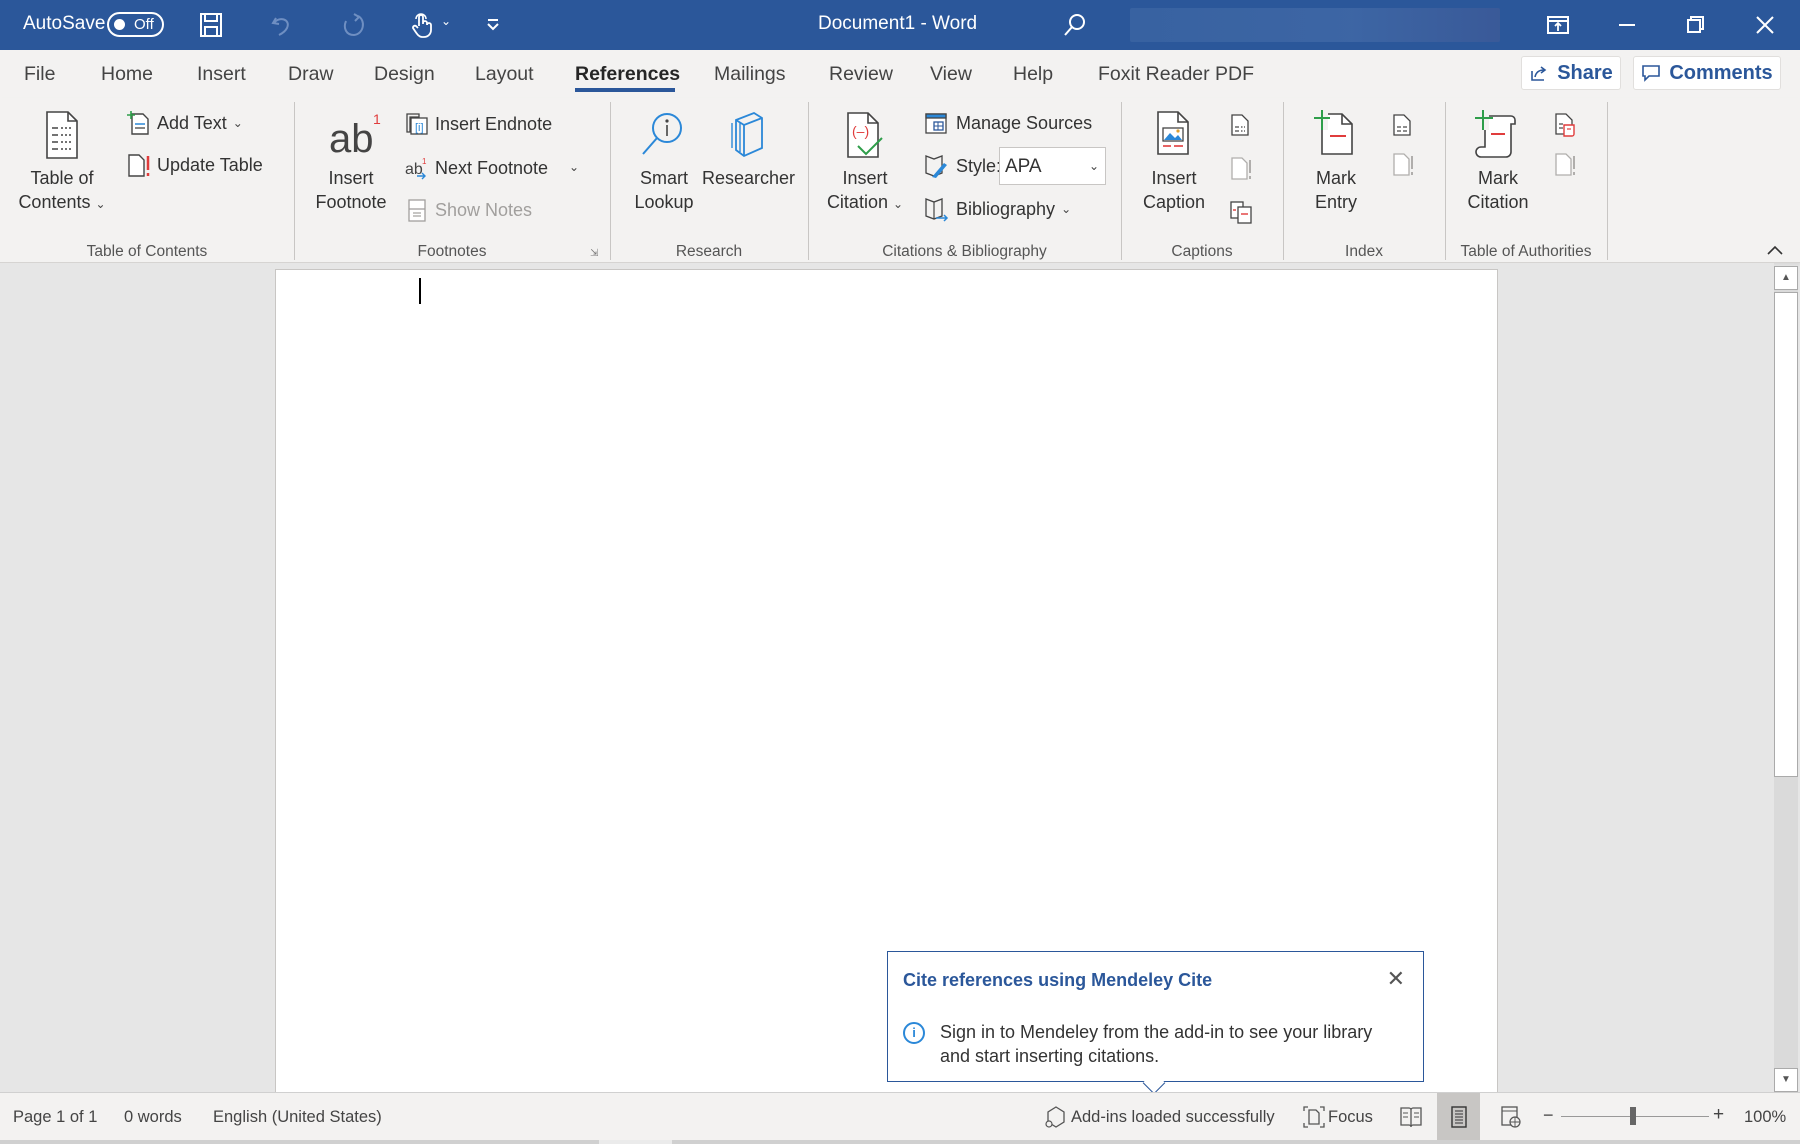 This screenshot has width=1800, height=1144. Describe the element at coordinates (1498, 162) in the screenshot. I see `mark-citation-button: Mark Citation` at that location.